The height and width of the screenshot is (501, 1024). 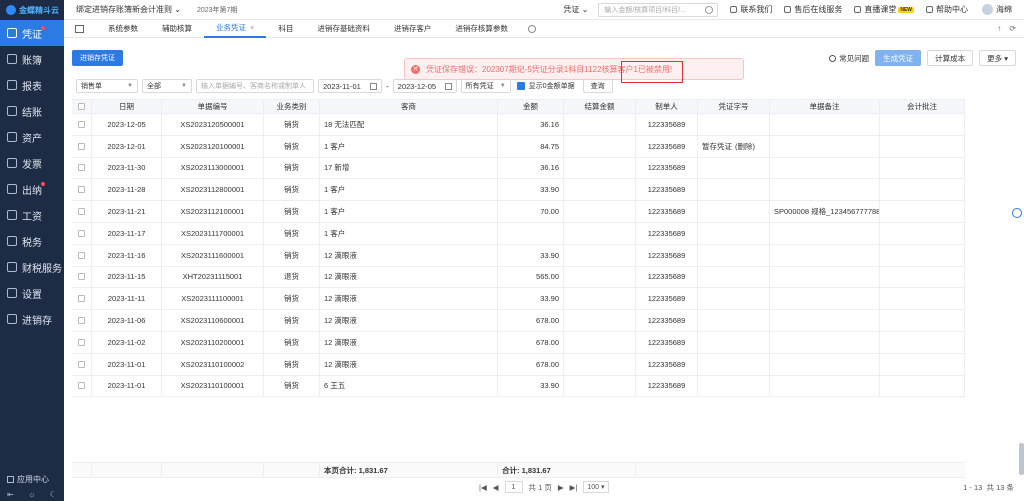 What do you see at coordinates (32, 319) in the screenshot?
I see `sidebar-item-11: 进销存` at bounding box center [32, 319].